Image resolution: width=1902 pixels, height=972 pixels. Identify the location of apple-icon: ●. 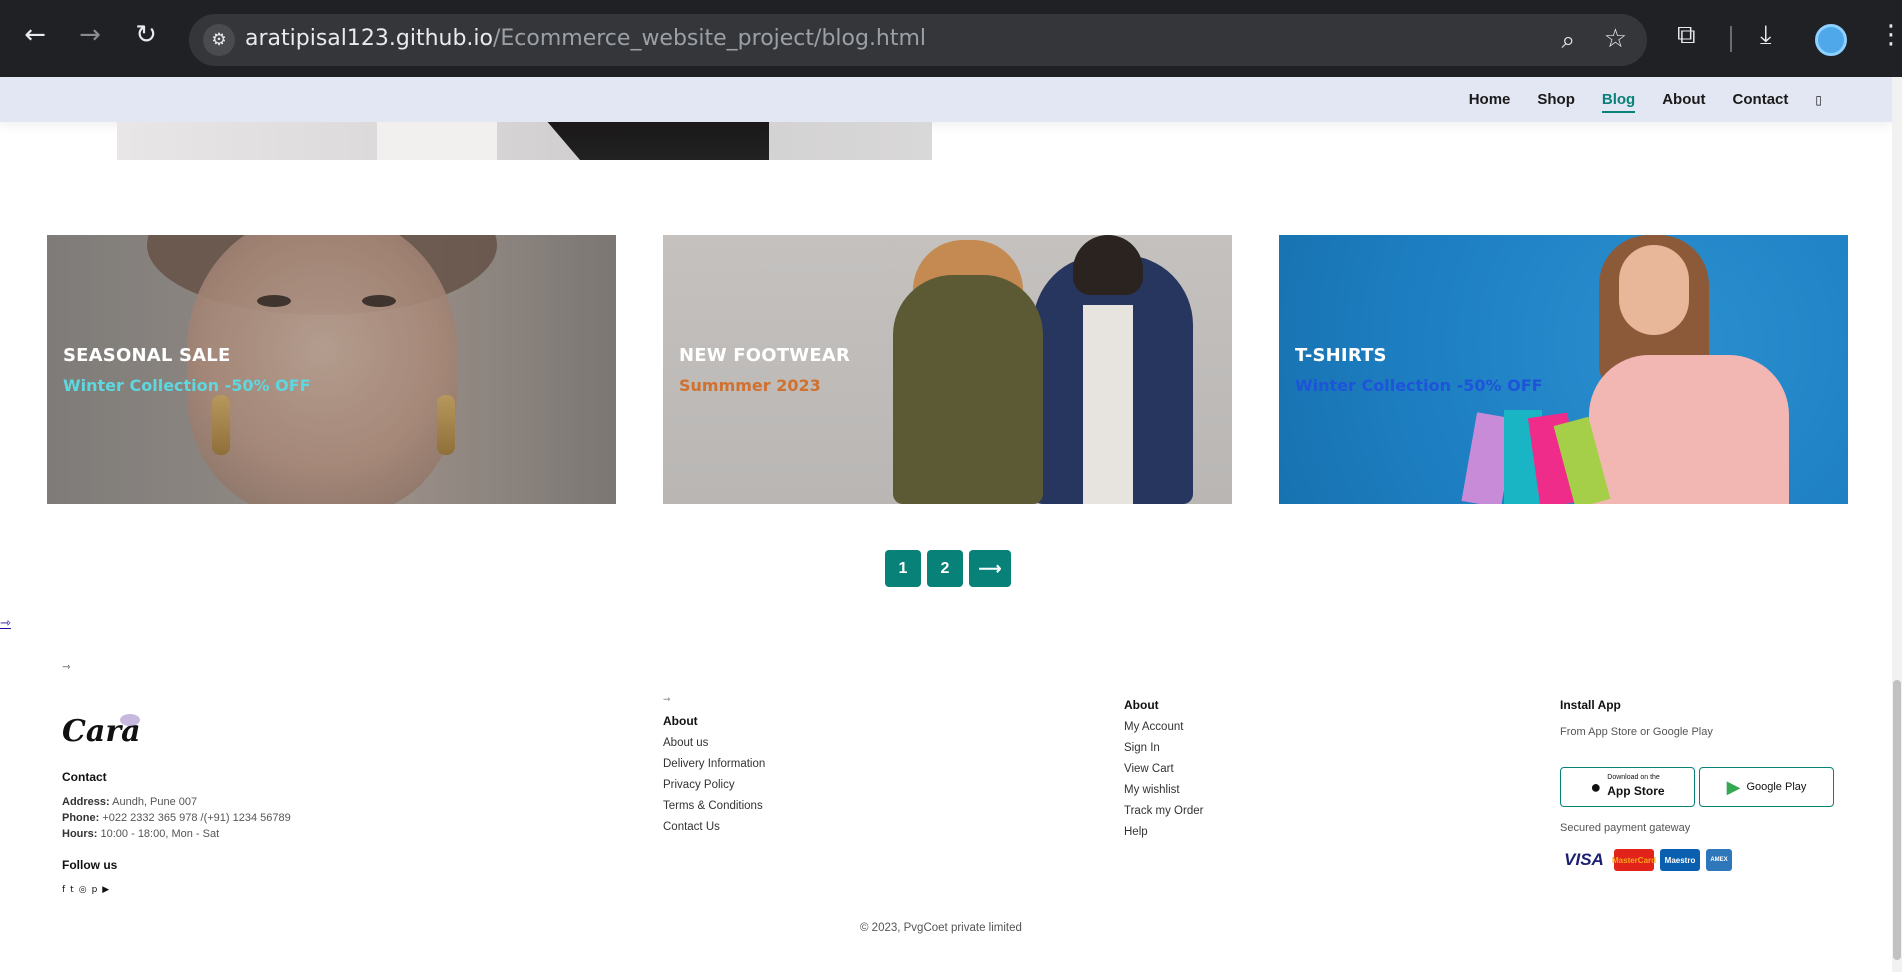
(1596, 786).